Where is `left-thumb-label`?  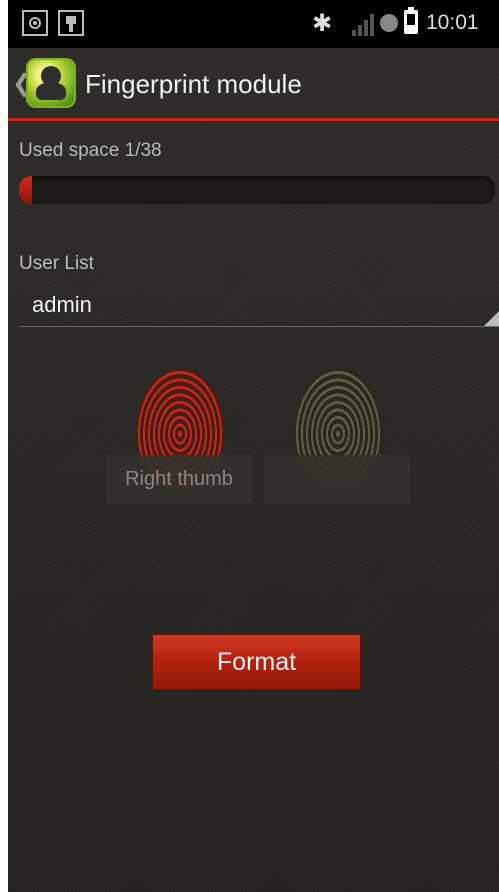
left-thumb-label is located at coordinates (337, 479).